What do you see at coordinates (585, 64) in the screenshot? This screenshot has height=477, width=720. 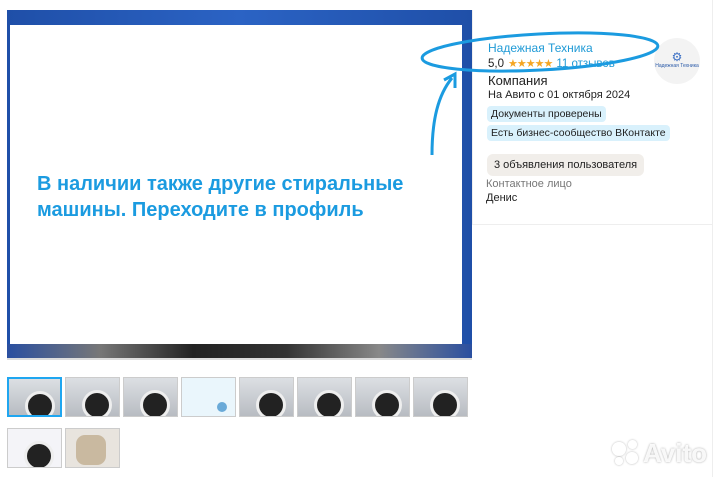 I see `reviews-link: 11 отзывов` at bounding box center [585, 64].